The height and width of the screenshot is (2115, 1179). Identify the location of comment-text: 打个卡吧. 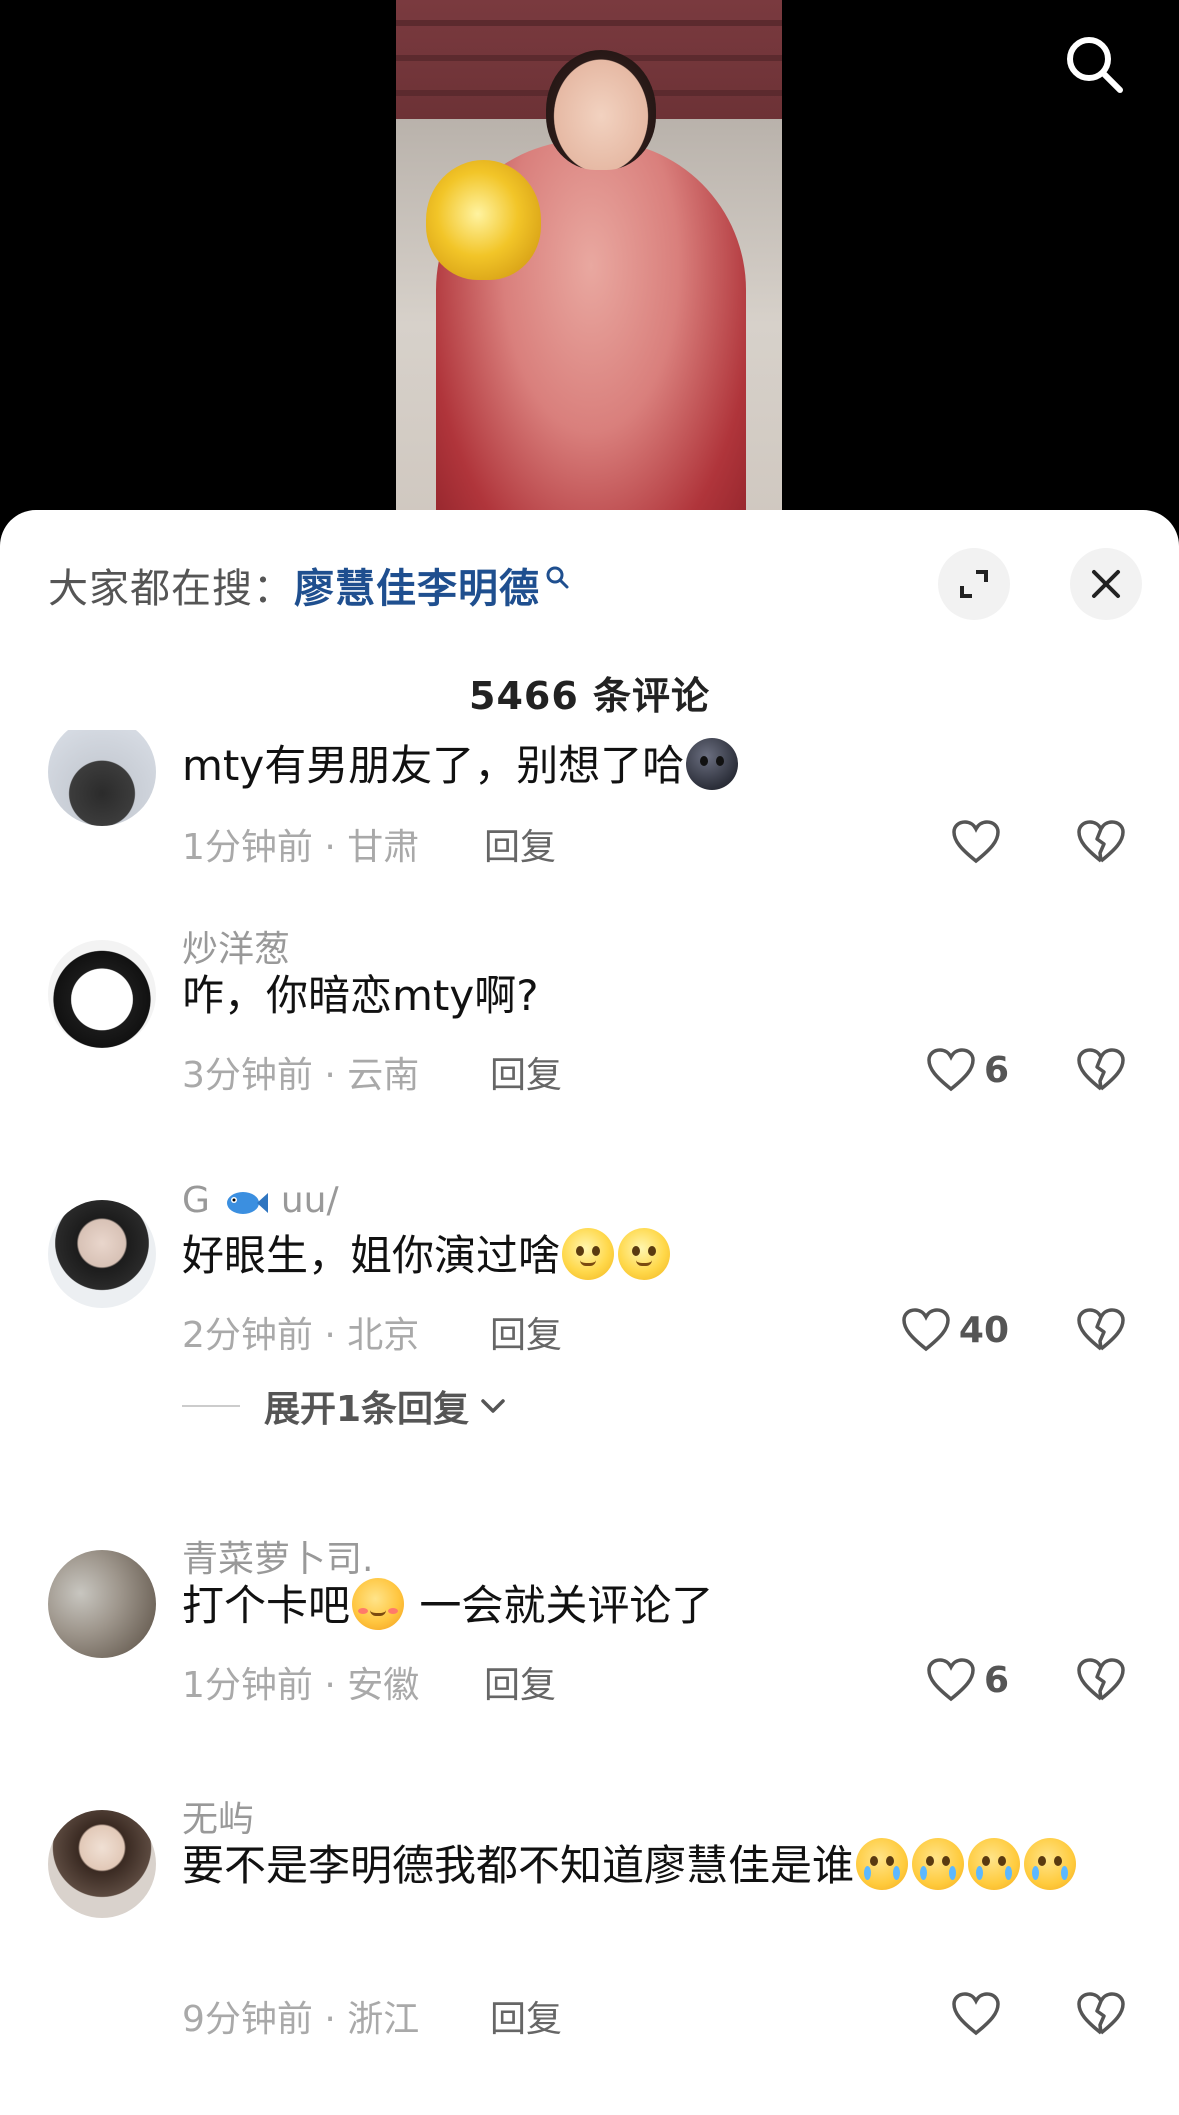
(266, 1605).